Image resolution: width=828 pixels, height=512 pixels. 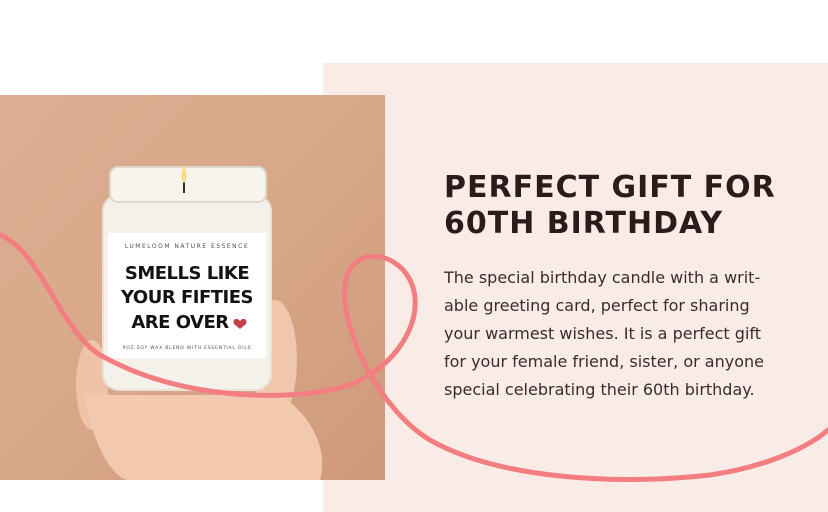 What do you see at coordinates (204, 437) in the screenshot?
I see `hand-shape` at bounding box center [204, 437].